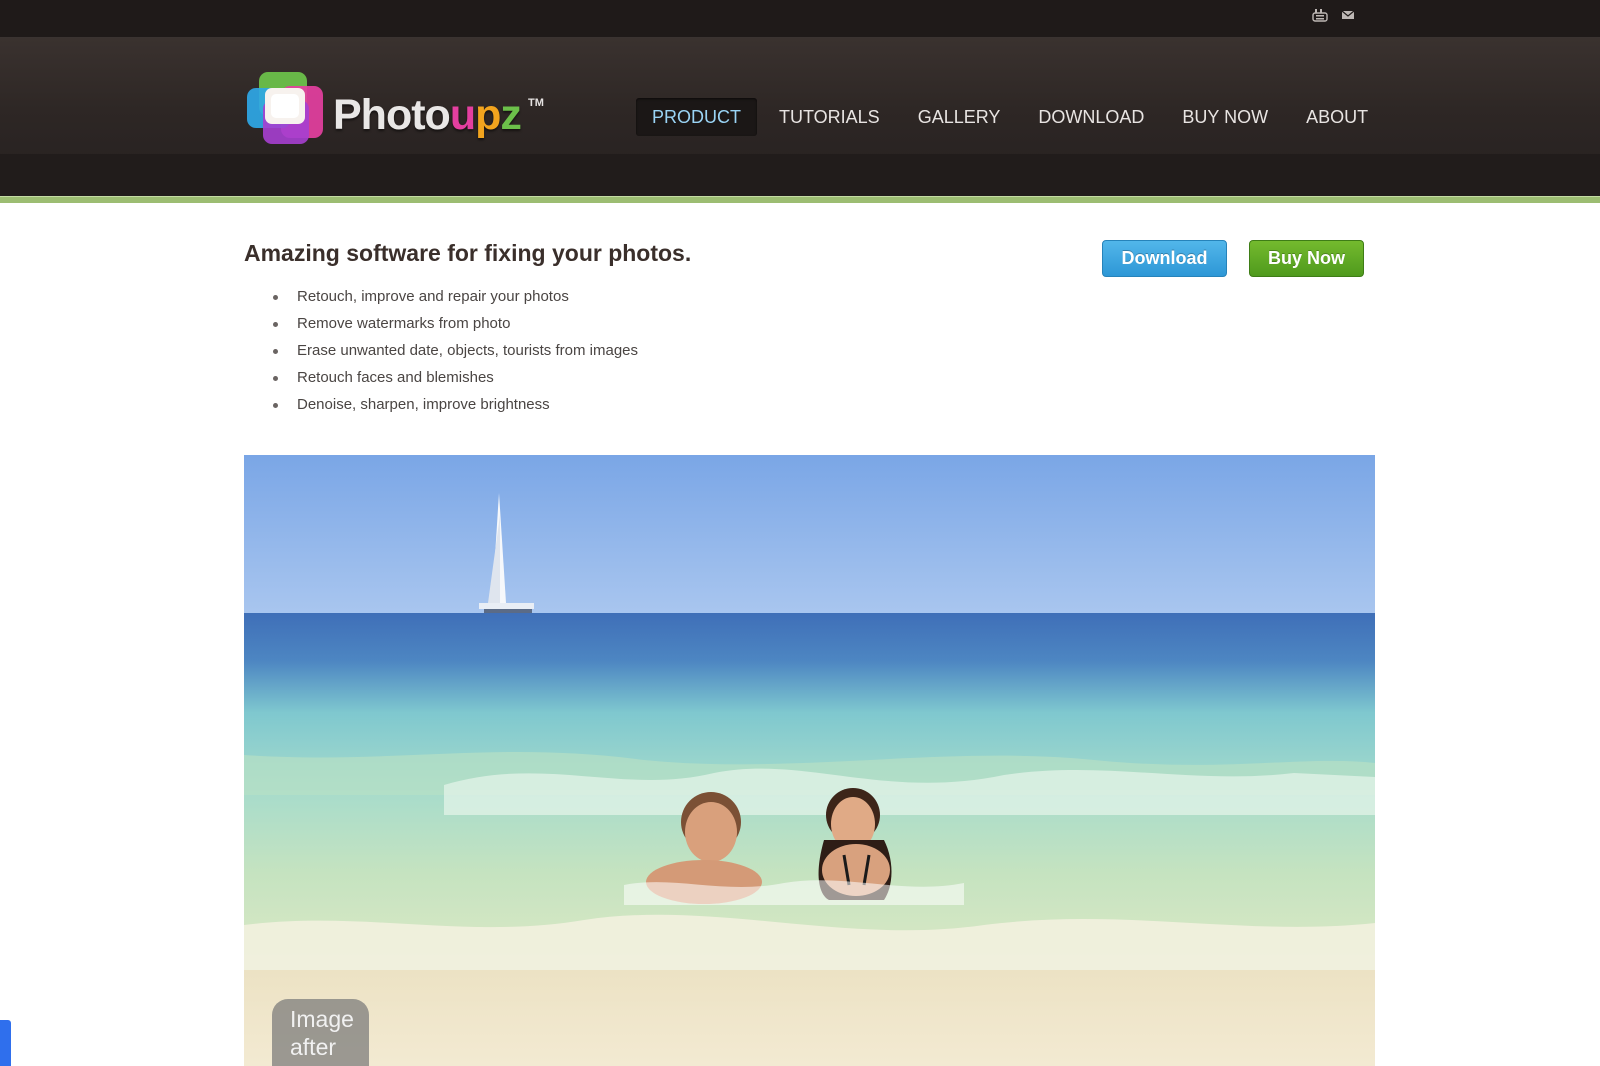  I want to click on social-links, so click(1334, 15).